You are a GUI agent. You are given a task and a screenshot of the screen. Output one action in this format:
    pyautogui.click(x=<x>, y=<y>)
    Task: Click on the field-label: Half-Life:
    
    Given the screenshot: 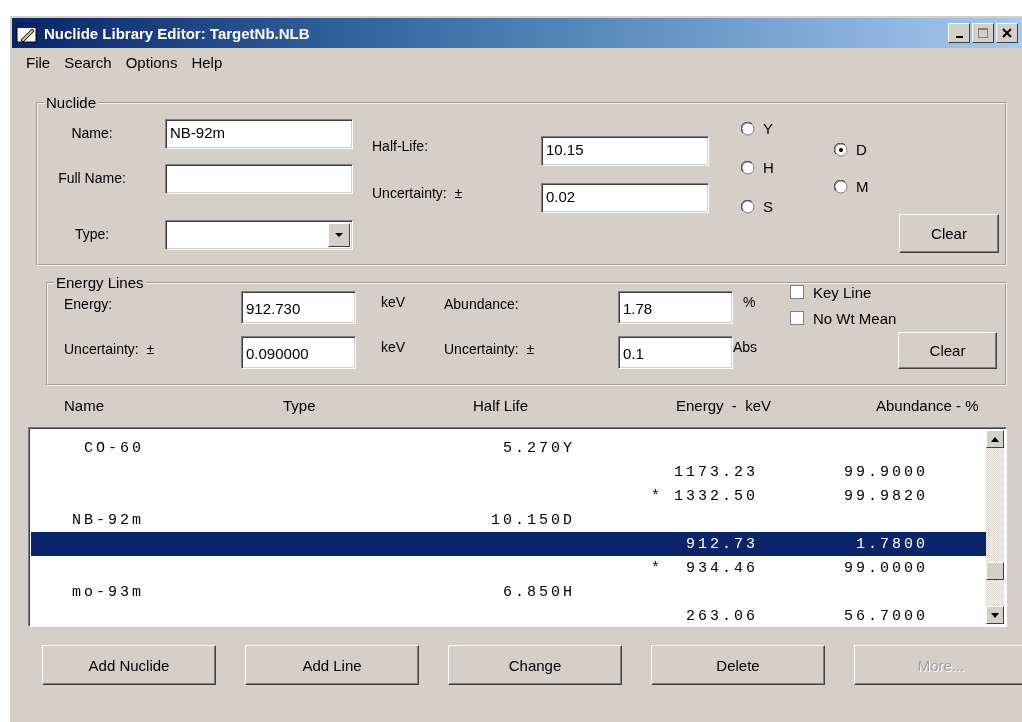 What is the action you would take?
    pyautogui.click(x=401, y=146)
    